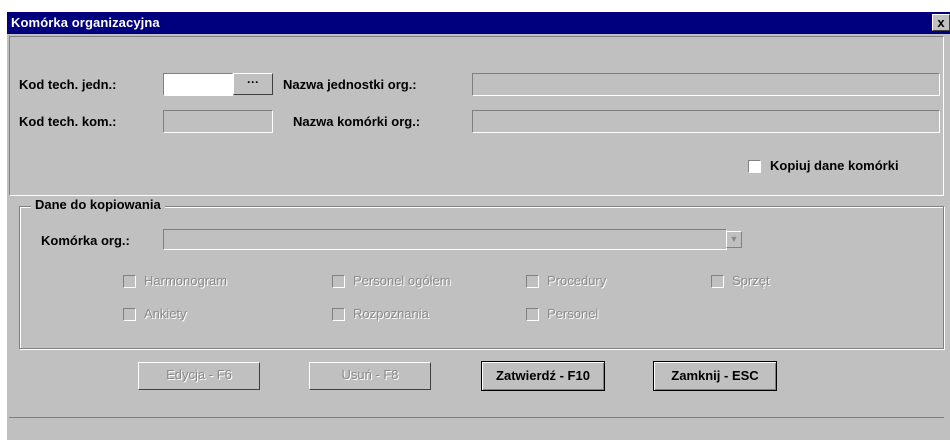 The image size is (950, 440). Describe the element at coordinates (357, 121) in the screenshot. I see `nazwa-komorki-label: Nazwa komórki org.:` at that location.